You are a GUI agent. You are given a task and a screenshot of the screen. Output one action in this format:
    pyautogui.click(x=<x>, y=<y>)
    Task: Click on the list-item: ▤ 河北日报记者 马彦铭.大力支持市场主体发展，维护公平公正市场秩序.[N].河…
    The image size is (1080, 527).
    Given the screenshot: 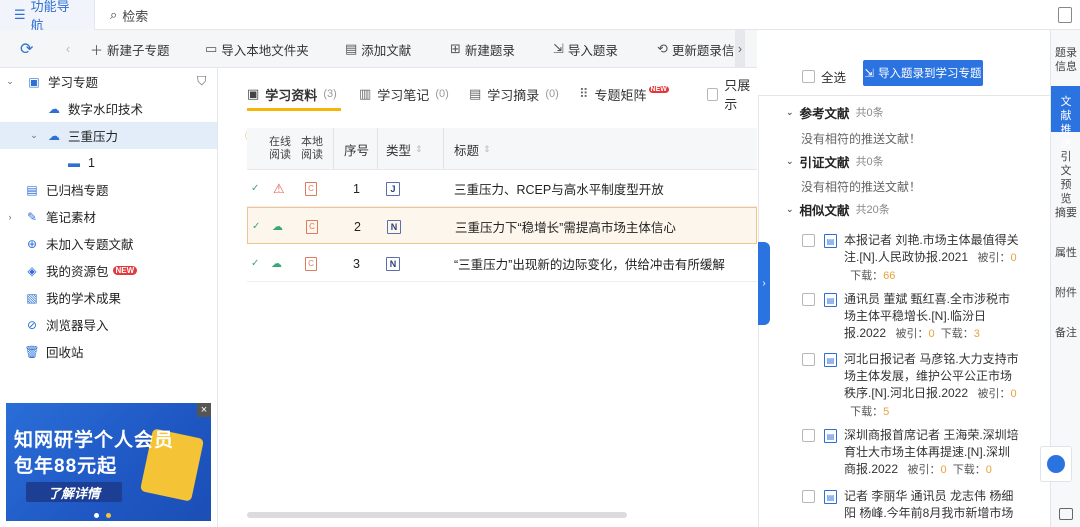 What is the action you would take?
    pyautogui.click(x=912, y=385)
    